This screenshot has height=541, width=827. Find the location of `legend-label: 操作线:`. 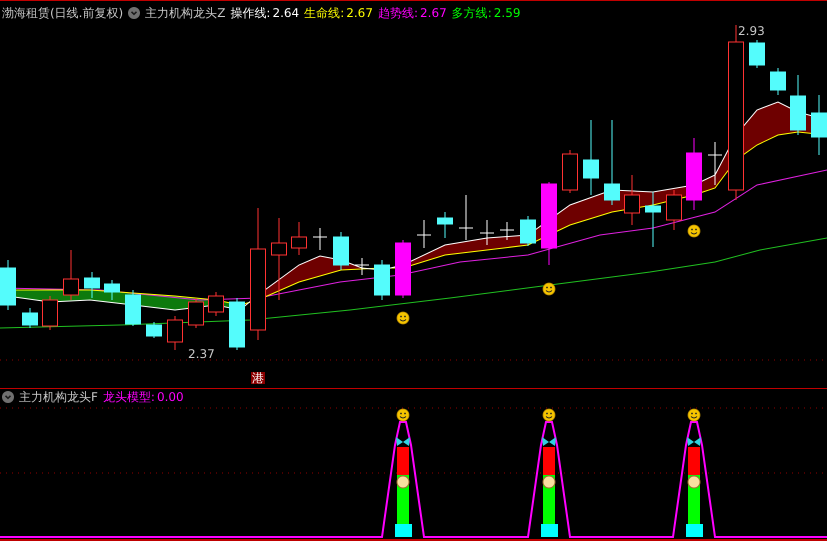

legend-label: 操作线: is located at coordinates (250, 12).